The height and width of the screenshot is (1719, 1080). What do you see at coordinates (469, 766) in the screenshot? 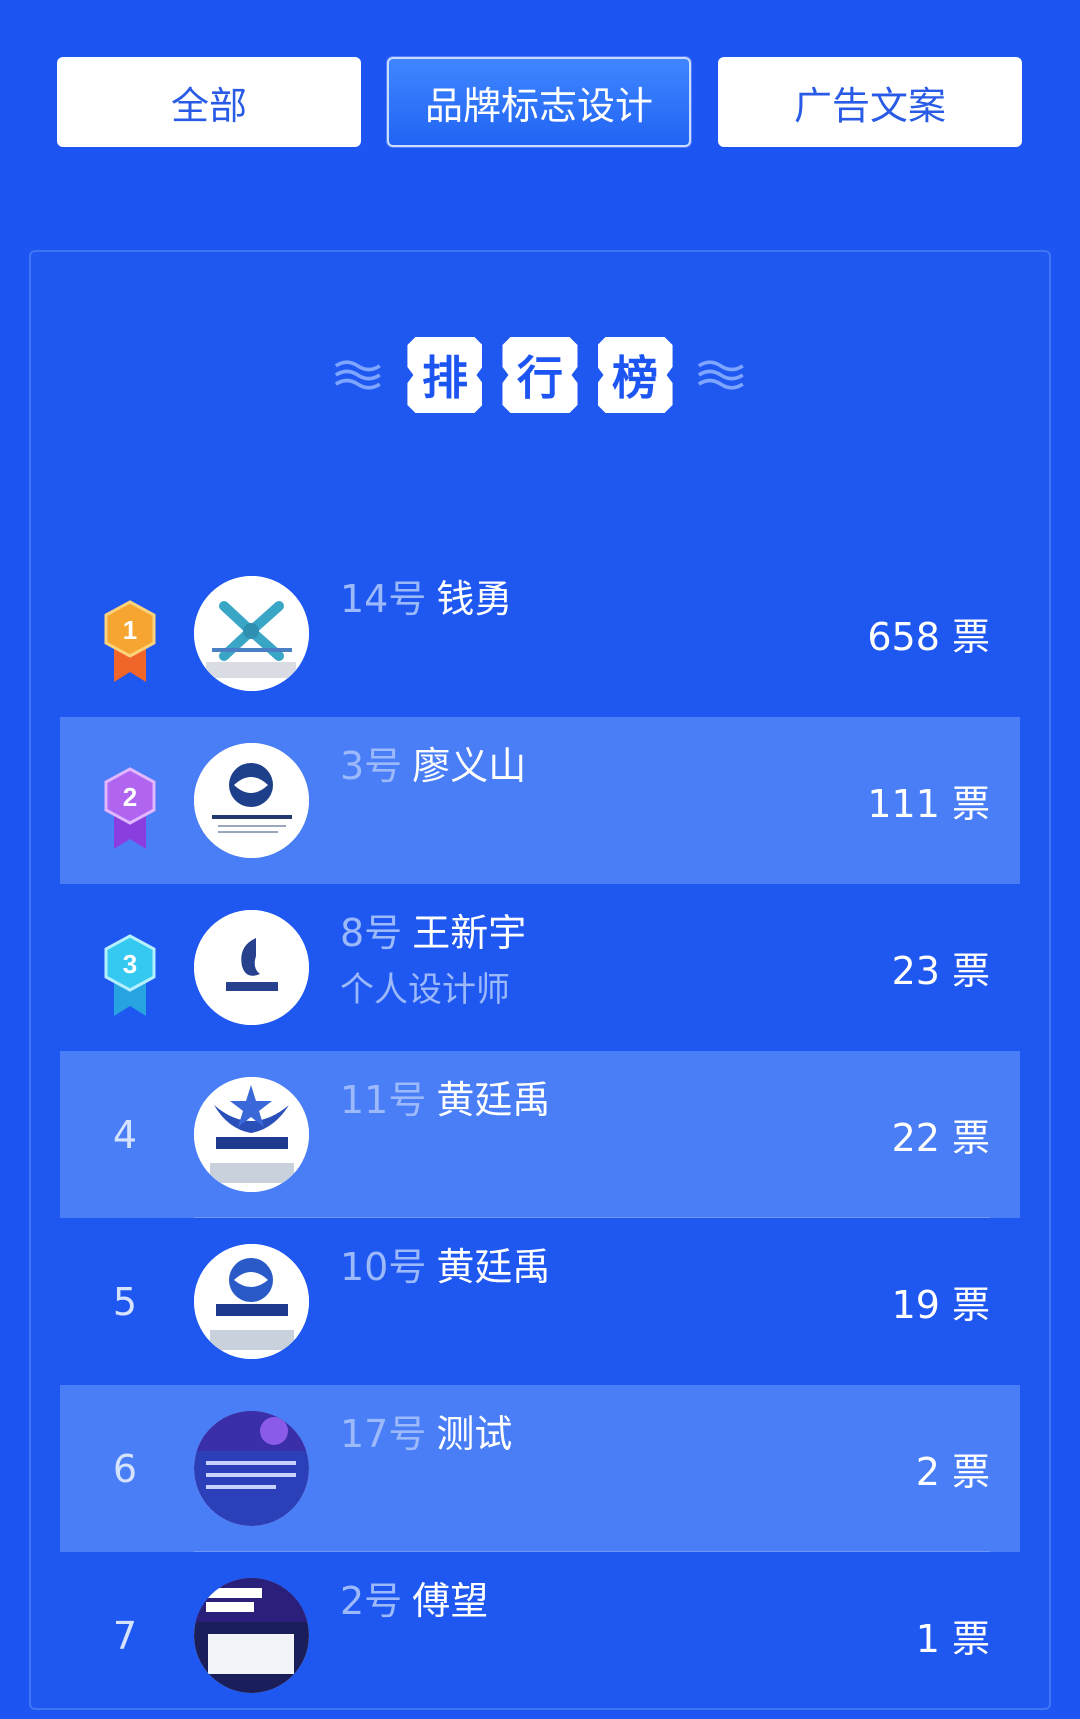
I see `entry-name: 廖义山` at bounding box center [469, 766].